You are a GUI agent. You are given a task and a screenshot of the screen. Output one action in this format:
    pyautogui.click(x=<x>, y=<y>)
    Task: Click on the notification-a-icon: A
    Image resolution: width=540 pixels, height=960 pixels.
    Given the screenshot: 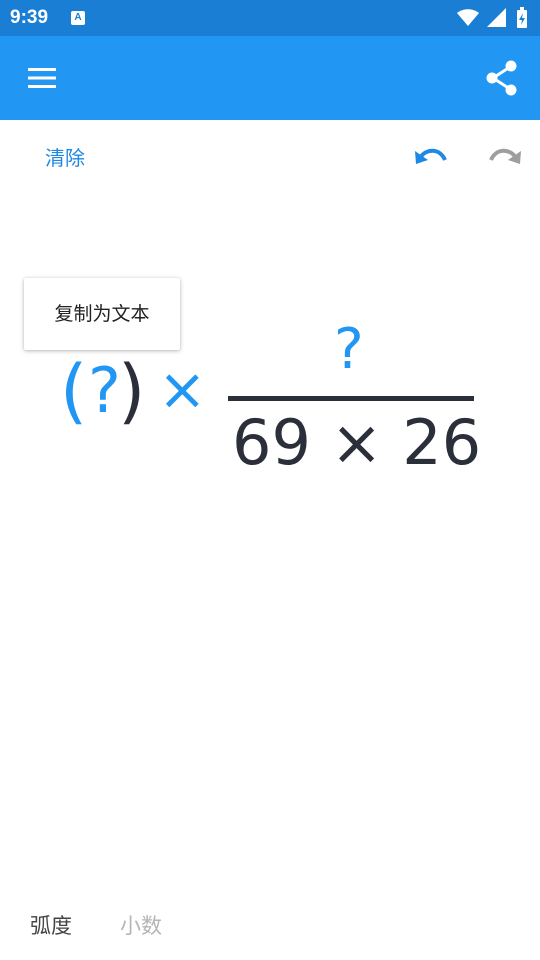 What is the action you would take?
    pyautogui.click(x=78, y=18)
    